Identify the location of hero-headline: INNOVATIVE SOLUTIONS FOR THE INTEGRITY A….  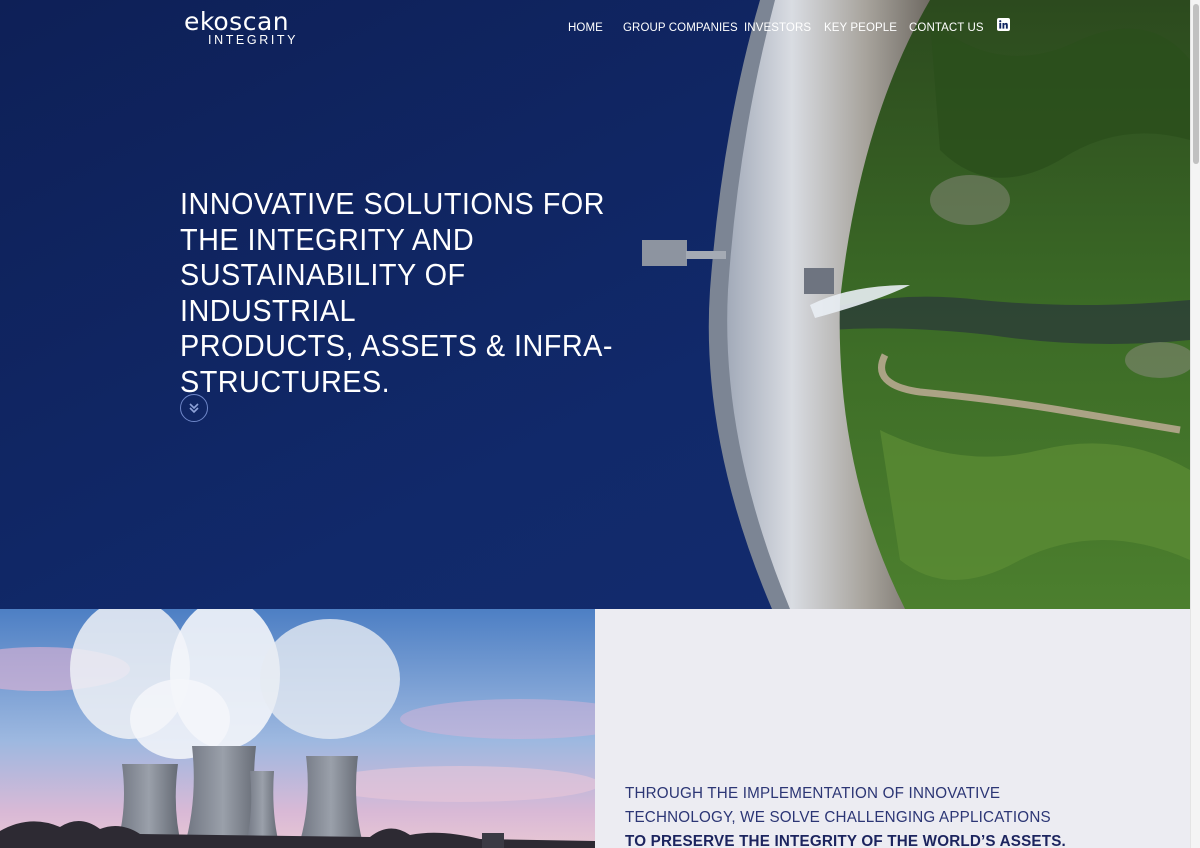
(398, 292).